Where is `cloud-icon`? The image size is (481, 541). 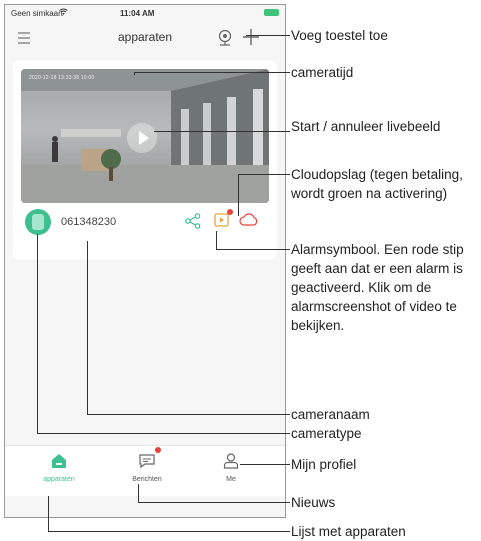
cloud-icon is located at coordinates (249, 220).